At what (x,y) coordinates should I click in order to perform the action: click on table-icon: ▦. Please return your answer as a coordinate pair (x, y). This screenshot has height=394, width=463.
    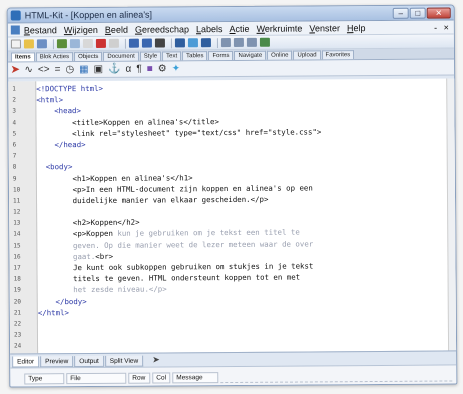
    Looking at the image, I should click on (84, 69).